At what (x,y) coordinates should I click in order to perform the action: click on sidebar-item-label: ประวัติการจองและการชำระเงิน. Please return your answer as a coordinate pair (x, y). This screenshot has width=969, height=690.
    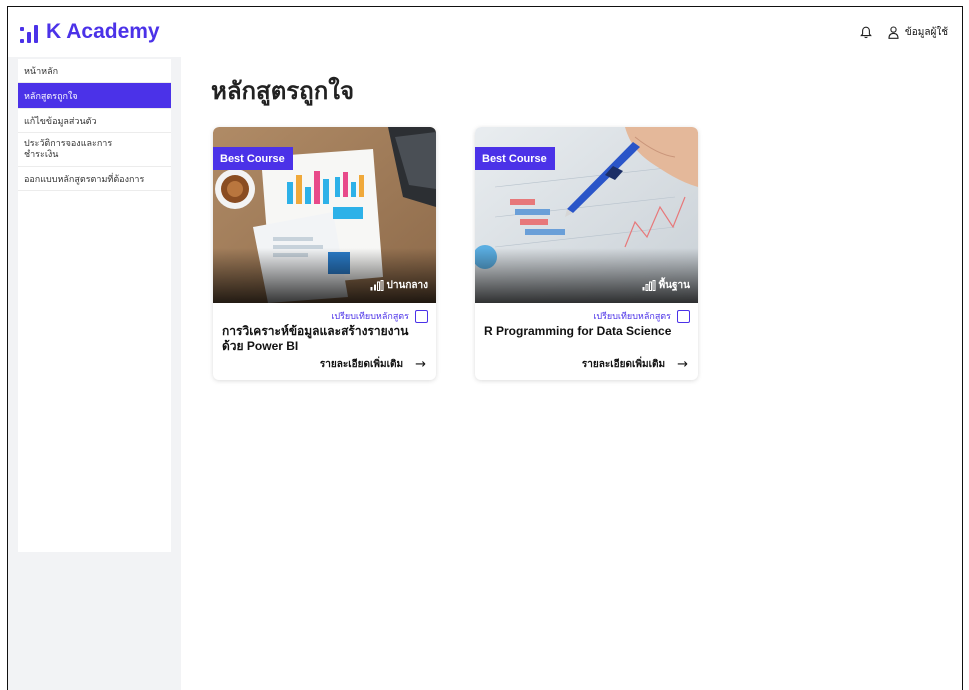
    Looking at the image, I should click on (68, 149).